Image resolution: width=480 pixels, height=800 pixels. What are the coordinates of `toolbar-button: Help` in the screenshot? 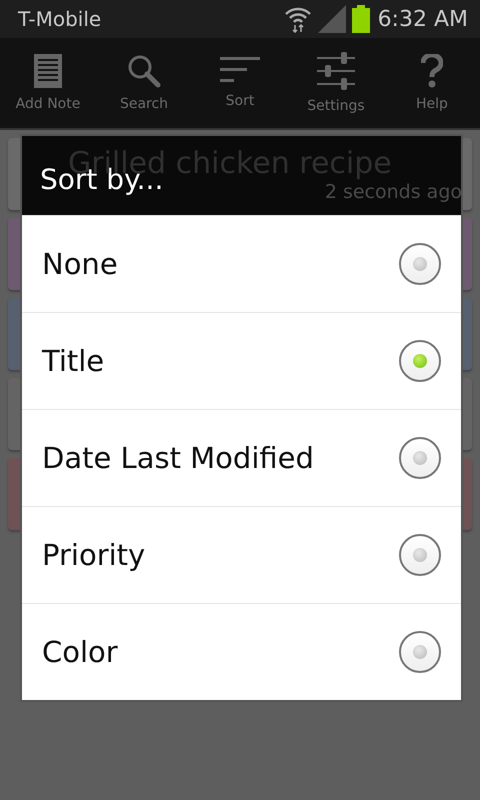 It's located at (432, 83).